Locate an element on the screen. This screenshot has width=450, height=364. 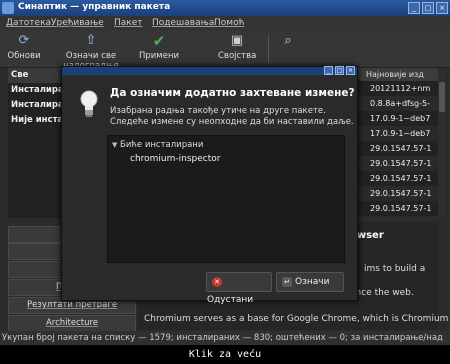
column-header-latest-version: Најновије изд is located at coordinates (398, 74).